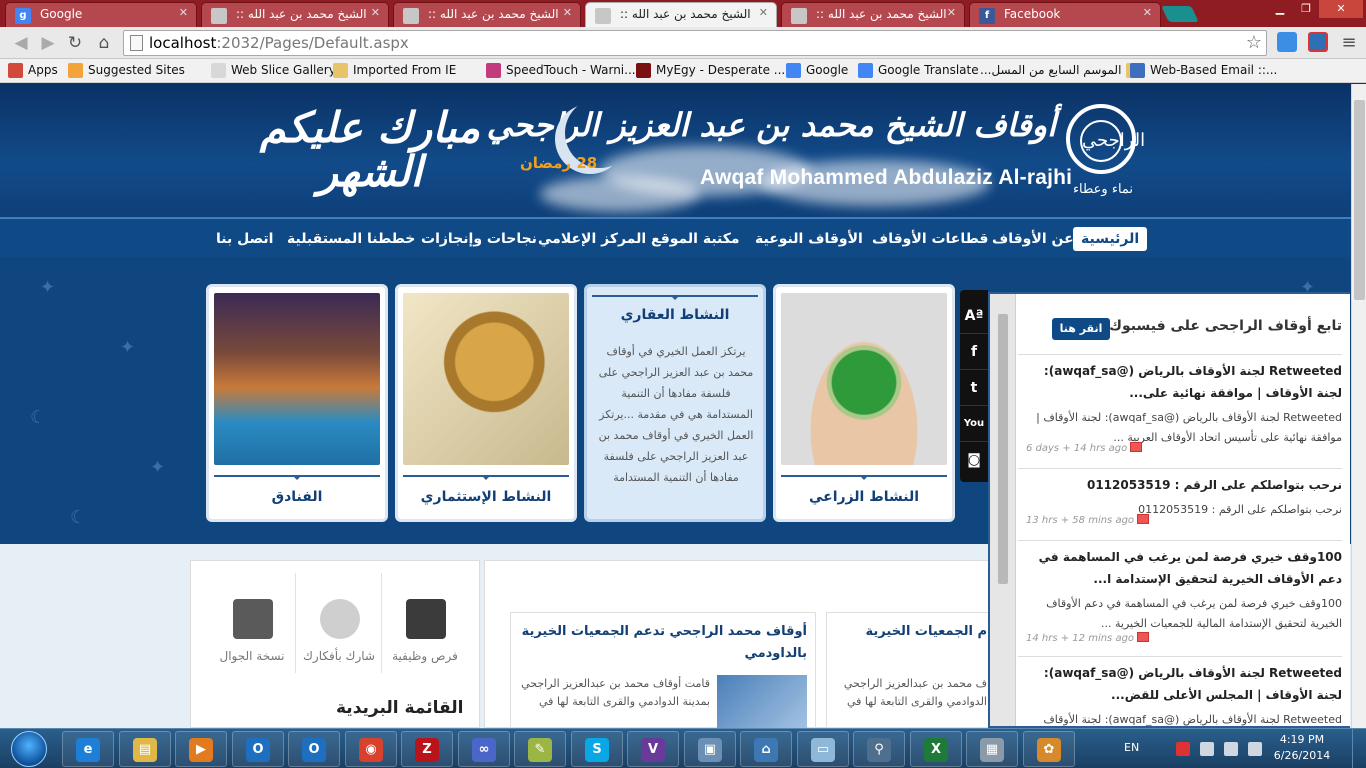  Describe the element at coordinates (424, 623) in the screenshot. I see `quick-link-jobs: فرص وظيفية` at that location.